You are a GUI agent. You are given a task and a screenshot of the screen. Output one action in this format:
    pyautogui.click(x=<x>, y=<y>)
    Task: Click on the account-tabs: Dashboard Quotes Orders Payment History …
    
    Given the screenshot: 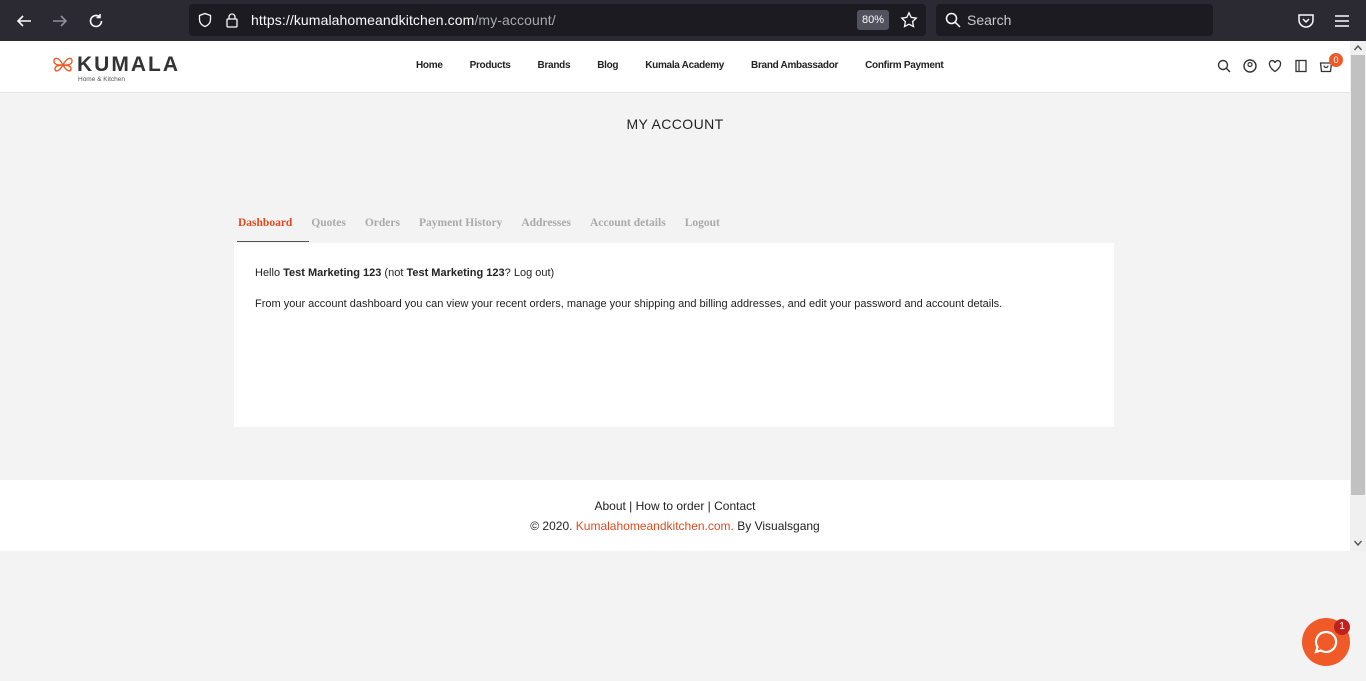 What is the action you would take?
    pyautogui.click(x=488, y=228)
    